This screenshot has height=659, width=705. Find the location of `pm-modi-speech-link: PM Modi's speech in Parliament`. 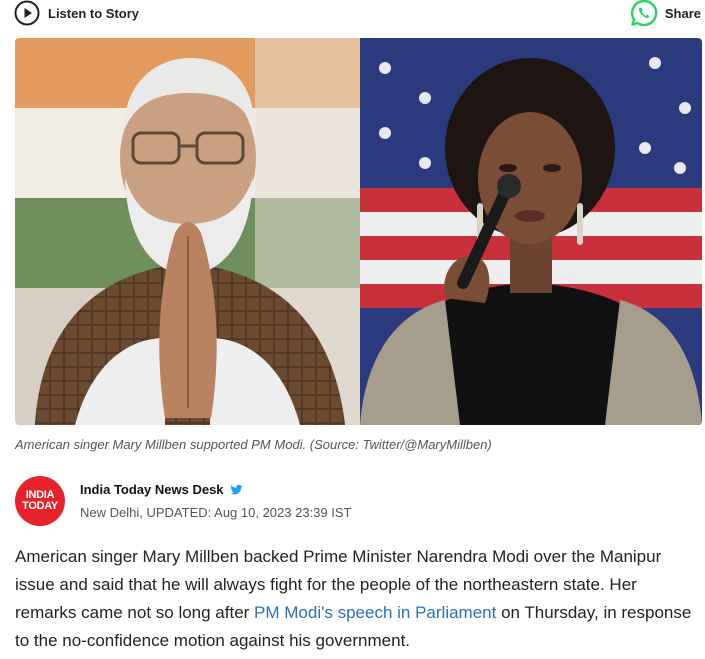

pm-modi-speech-link: PM Modi's speech in Parliament is located at coordinates (375, 612).